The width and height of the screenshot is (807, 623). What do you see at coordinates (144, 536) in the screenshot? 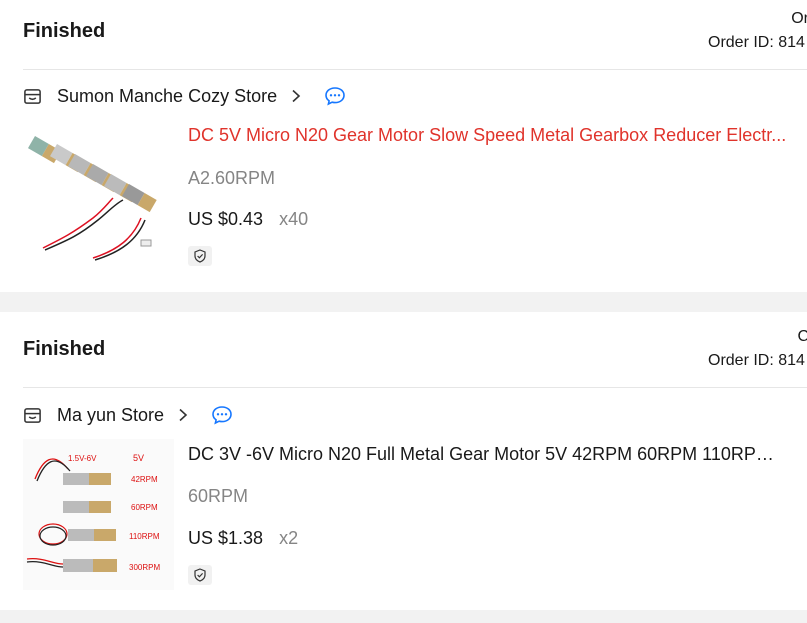
I see `image-label-110rpm: 110RPM` at bounding box center [144, 536].